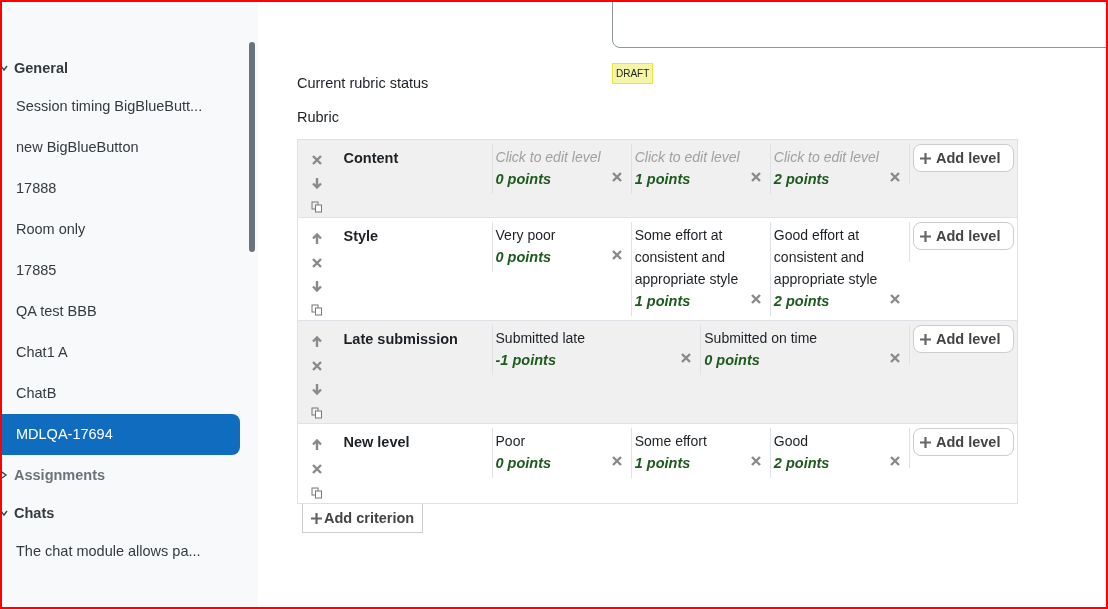  I want to click on criterion-description: Style, so click(361, 236).